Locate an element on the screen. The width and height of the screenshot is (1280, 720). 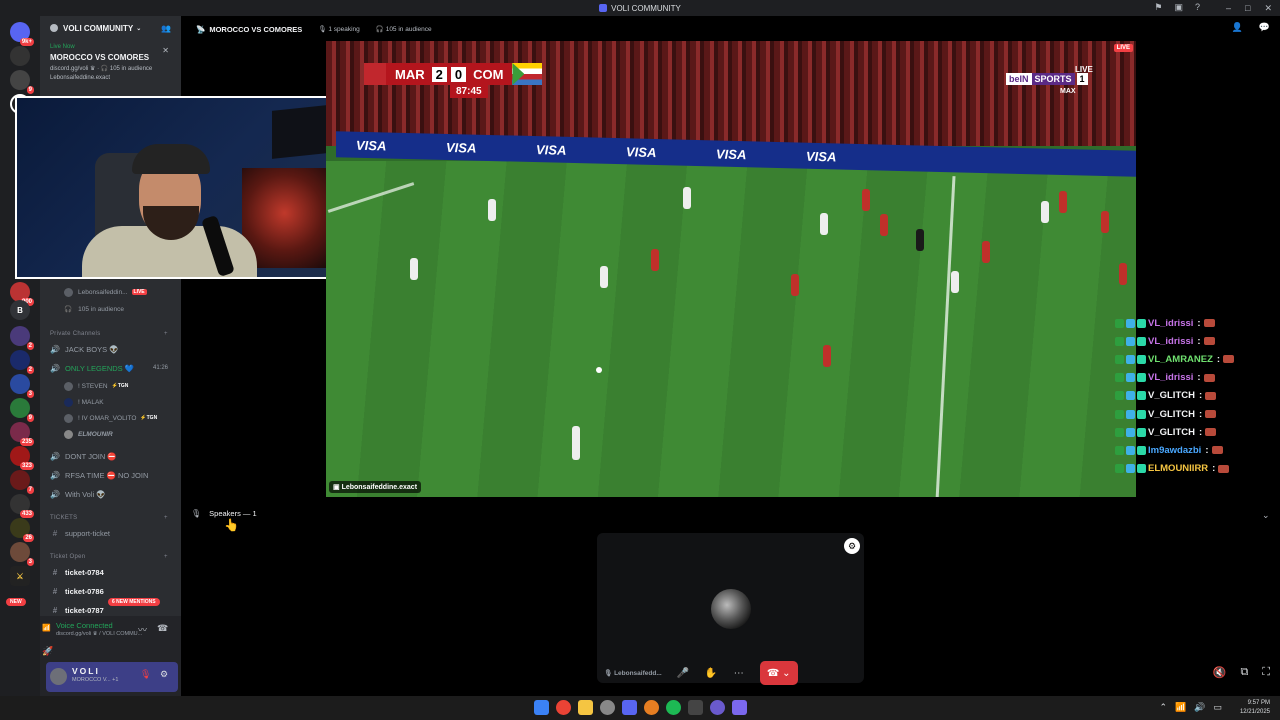
server-icon is located at coordinates (20, 56).